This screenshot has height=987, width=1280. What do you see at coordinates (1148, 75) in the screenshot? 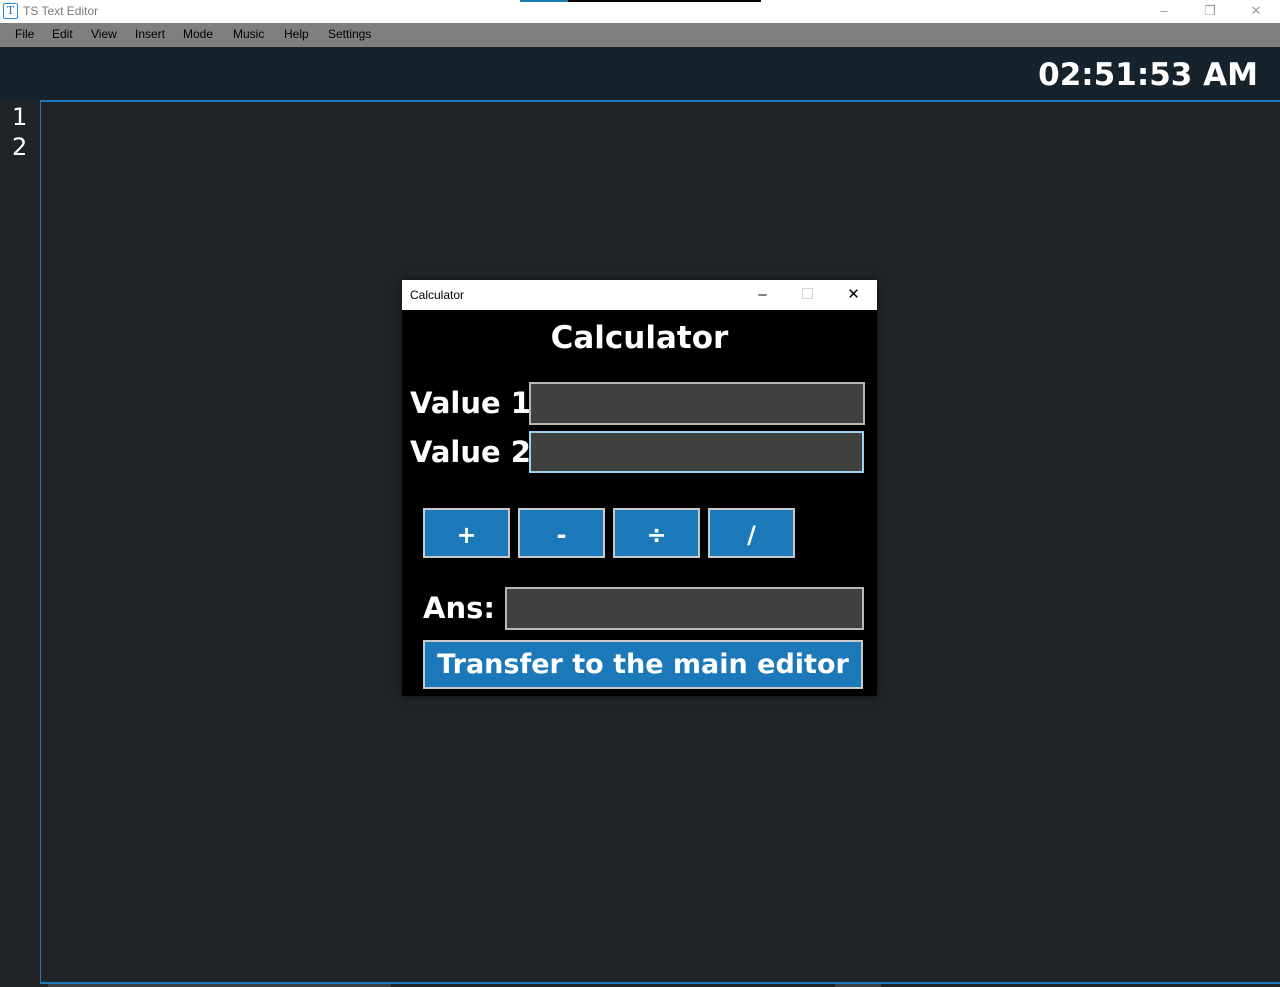
I see `clock-display: 02:51:53 AM` at bounding box center [1148, 75].